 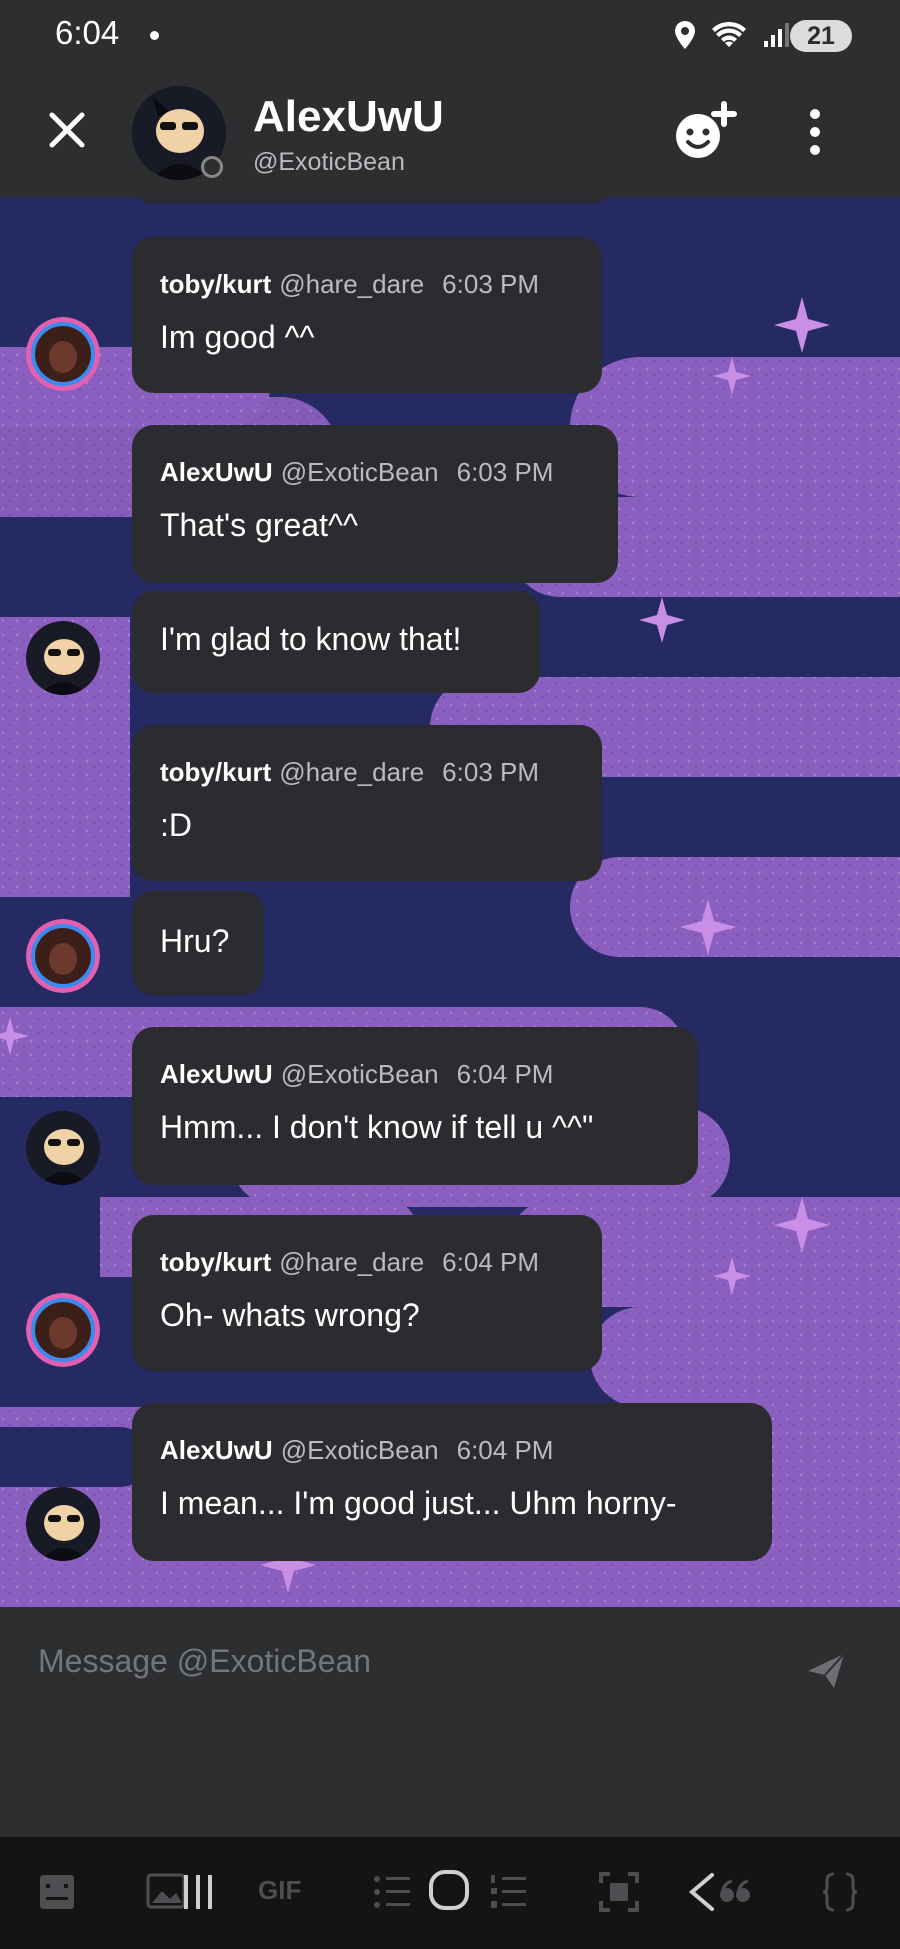 What do you see at coordinates (815, 132) in the screenshot?
I see `more-options-icon` at bounding box center [815, 132].